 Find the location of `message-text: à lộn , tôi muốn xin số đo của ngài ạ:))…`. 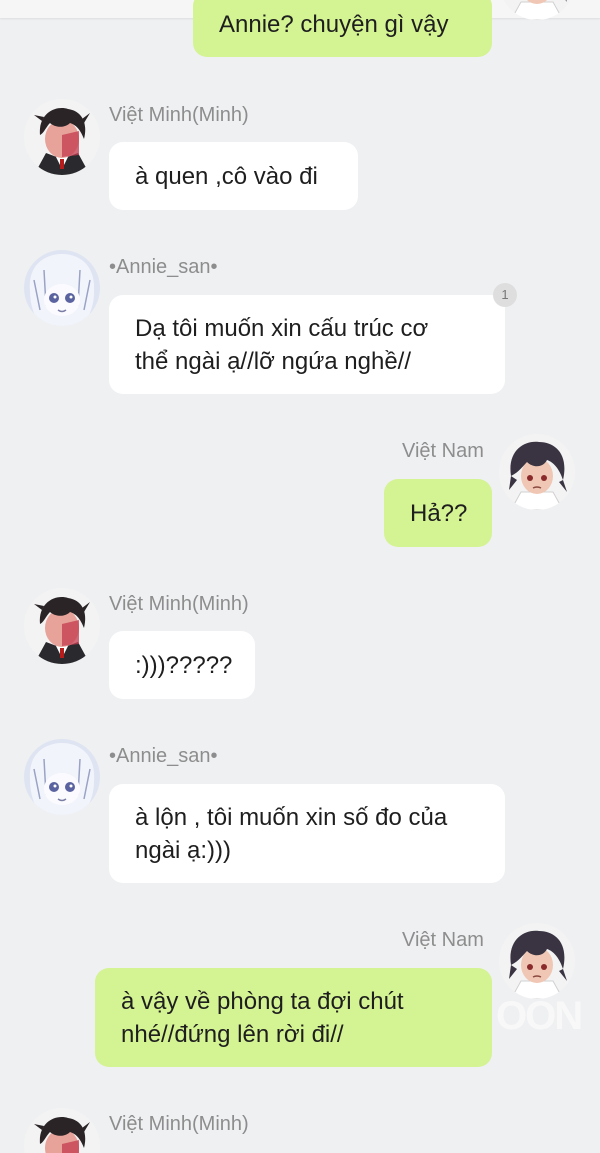

message-text: à lộn , tôi muốn xin số đo của ngài ạ:))… is located at coordinates (291, 833).